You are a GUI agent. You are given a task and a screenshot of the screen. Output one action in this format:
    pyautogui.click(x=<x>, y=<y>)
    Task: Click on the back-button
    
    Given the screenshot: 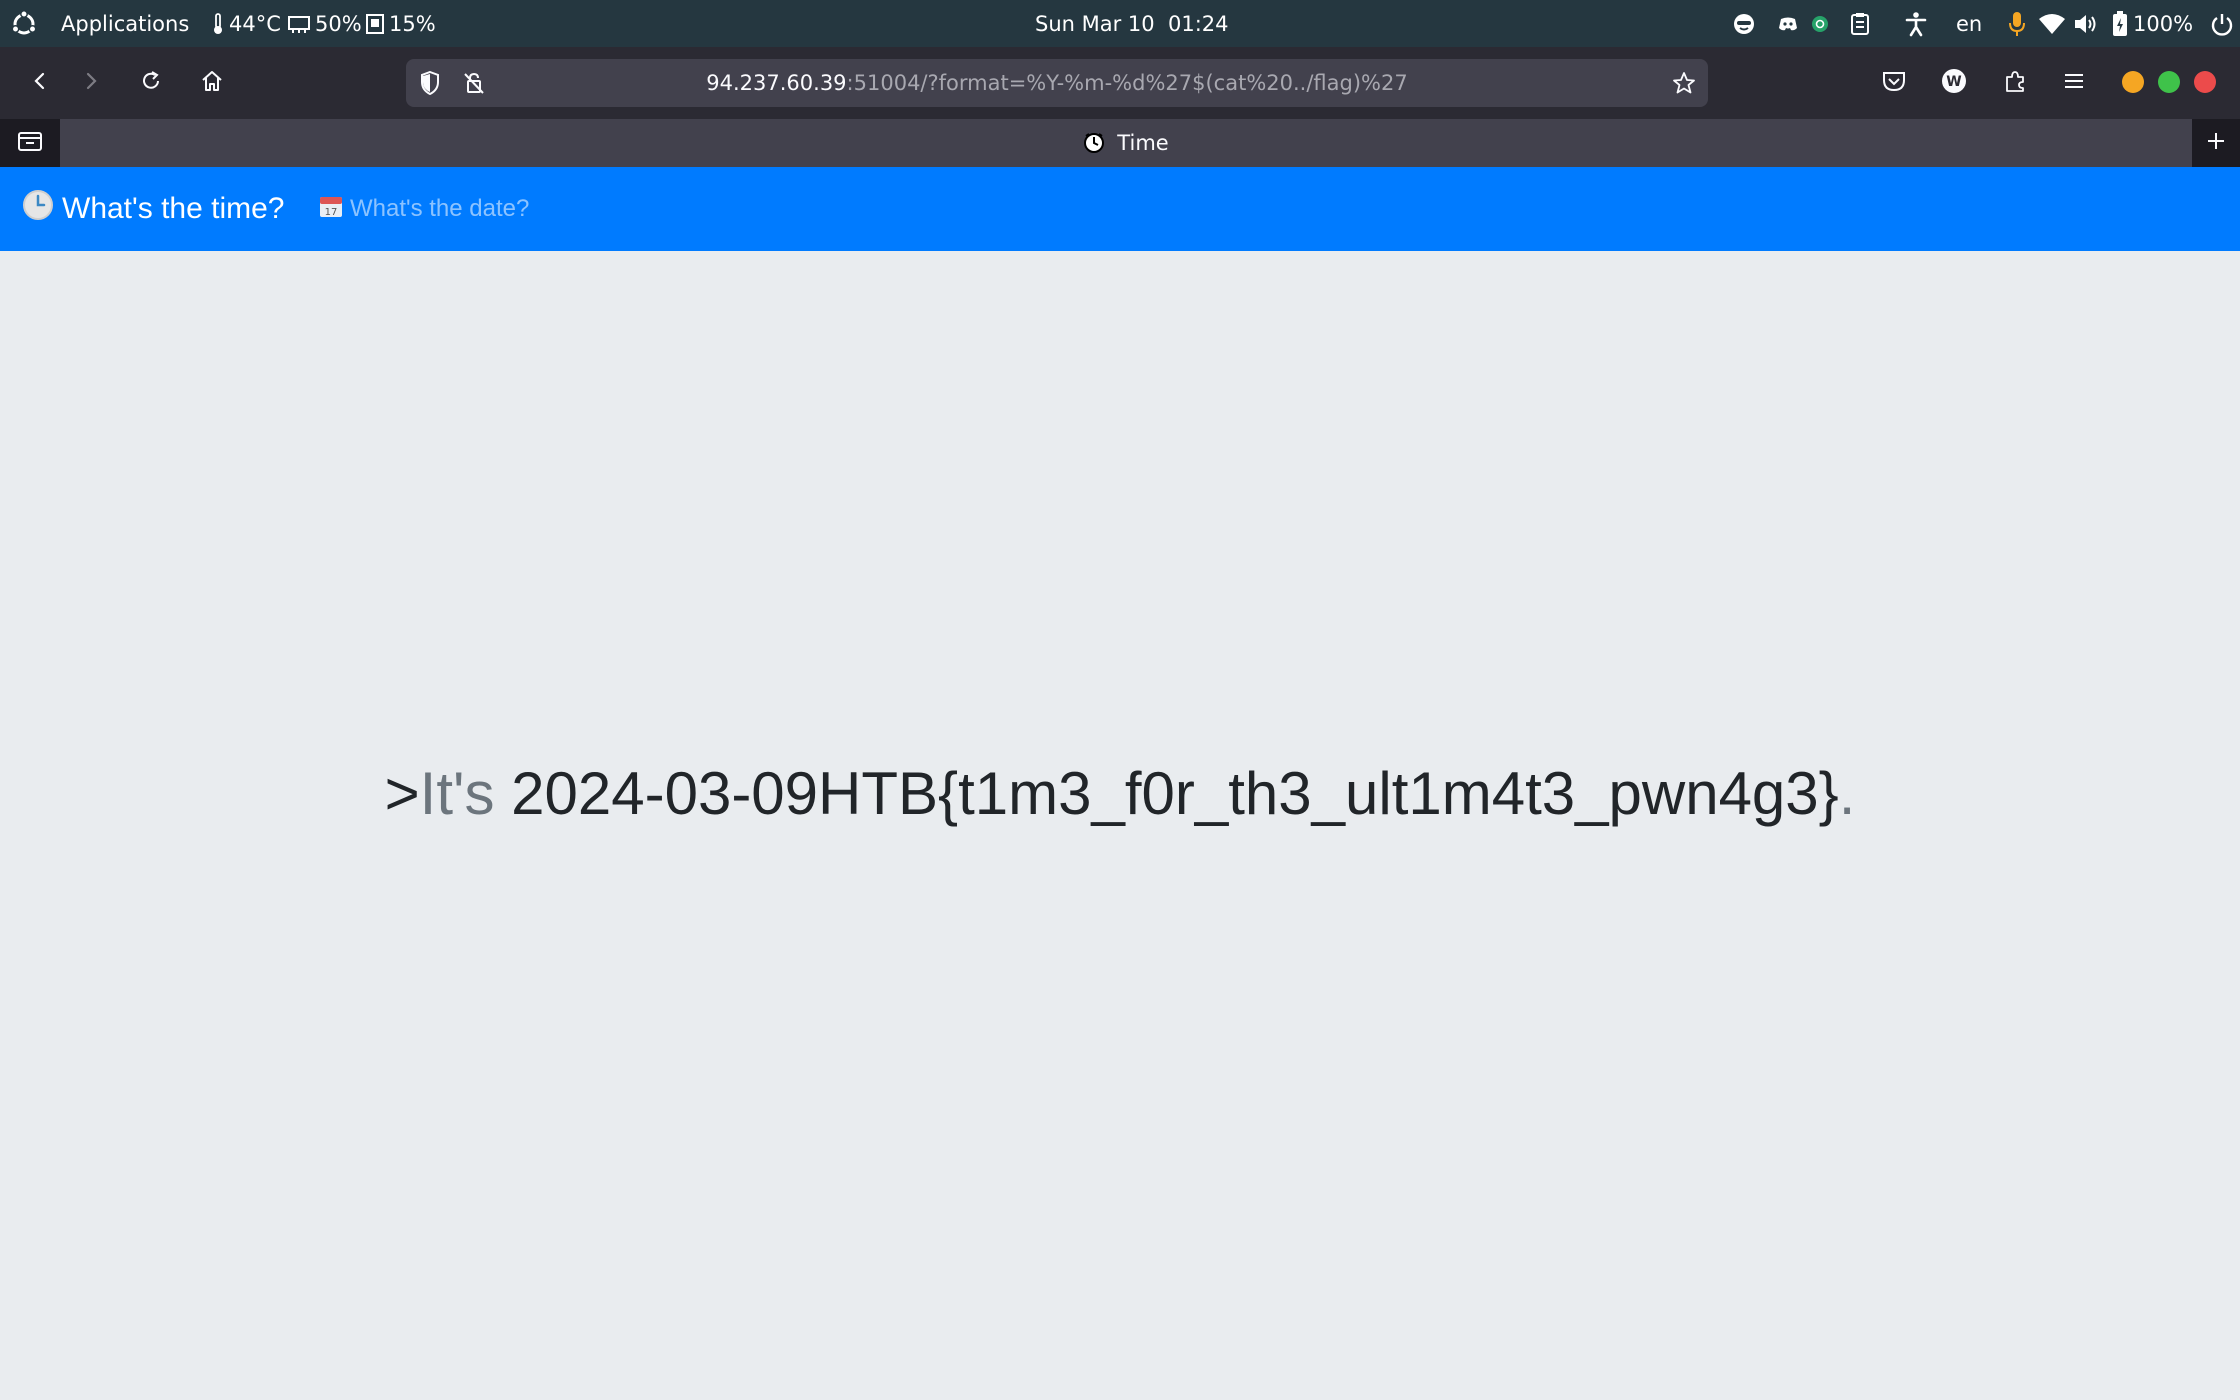 What is the action you would take?
    pyautogui.click(x=40, y=83)
    